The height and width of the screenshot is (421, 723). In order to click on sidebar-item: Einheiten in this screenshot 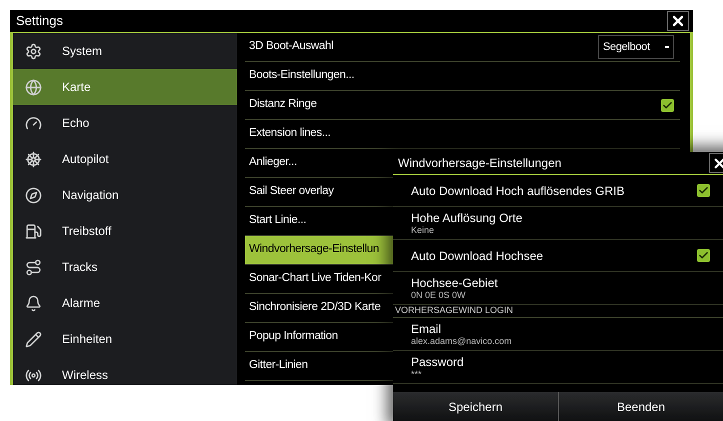, I will do `click(125, 339)`.